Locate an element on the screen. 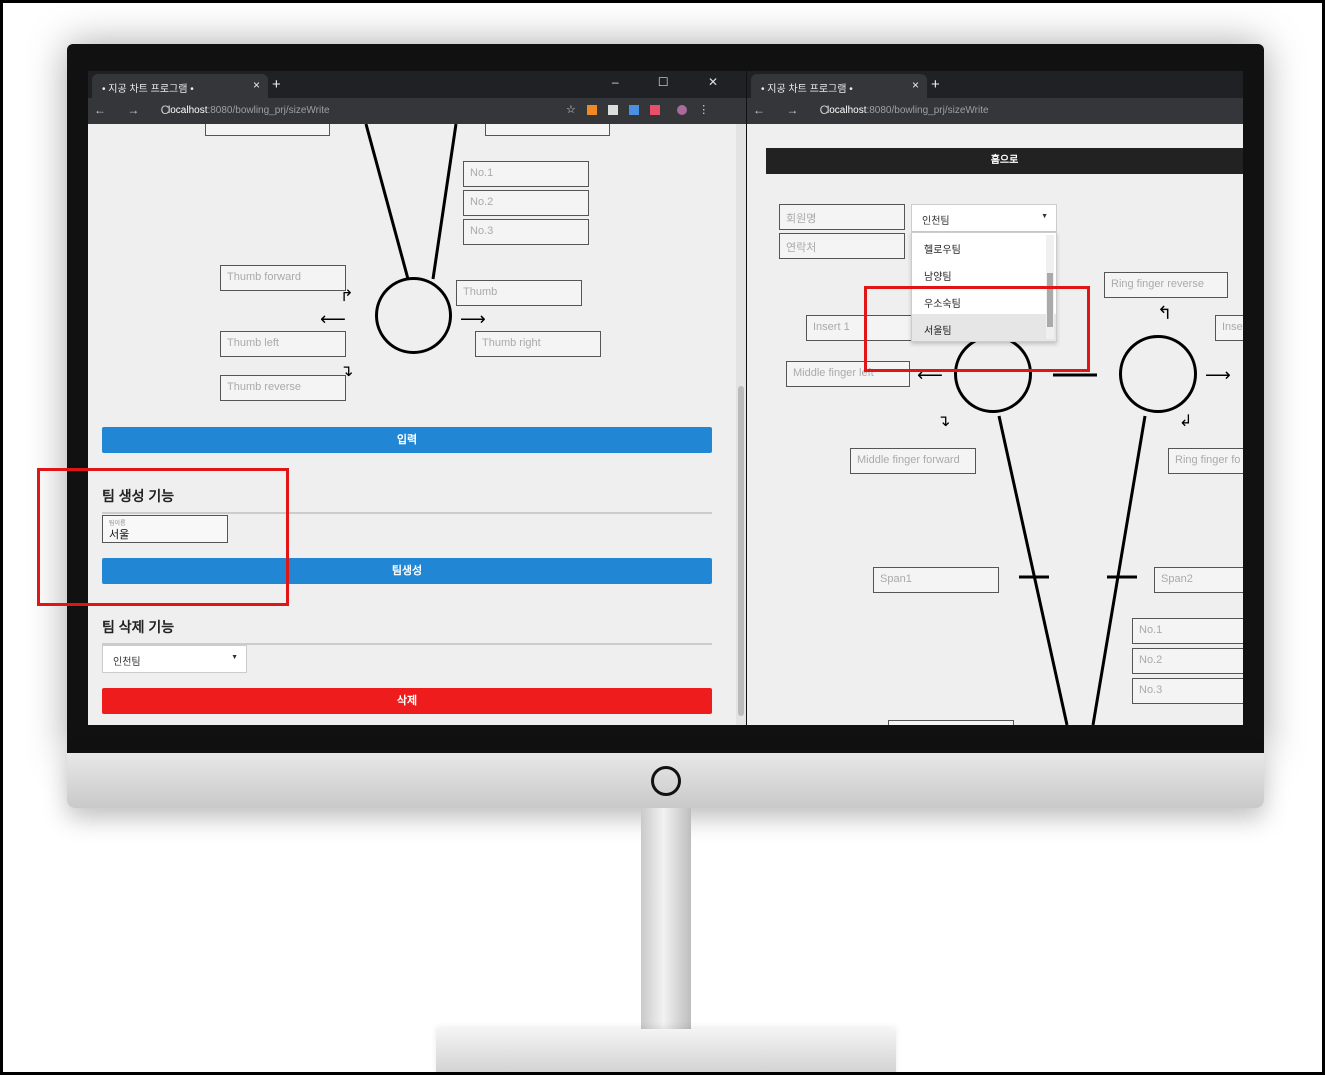 The width and height of the screenshot is (1325, 1075). ring-finger-forward-field: Ring finger fo is located at coordinates (1205, 461).